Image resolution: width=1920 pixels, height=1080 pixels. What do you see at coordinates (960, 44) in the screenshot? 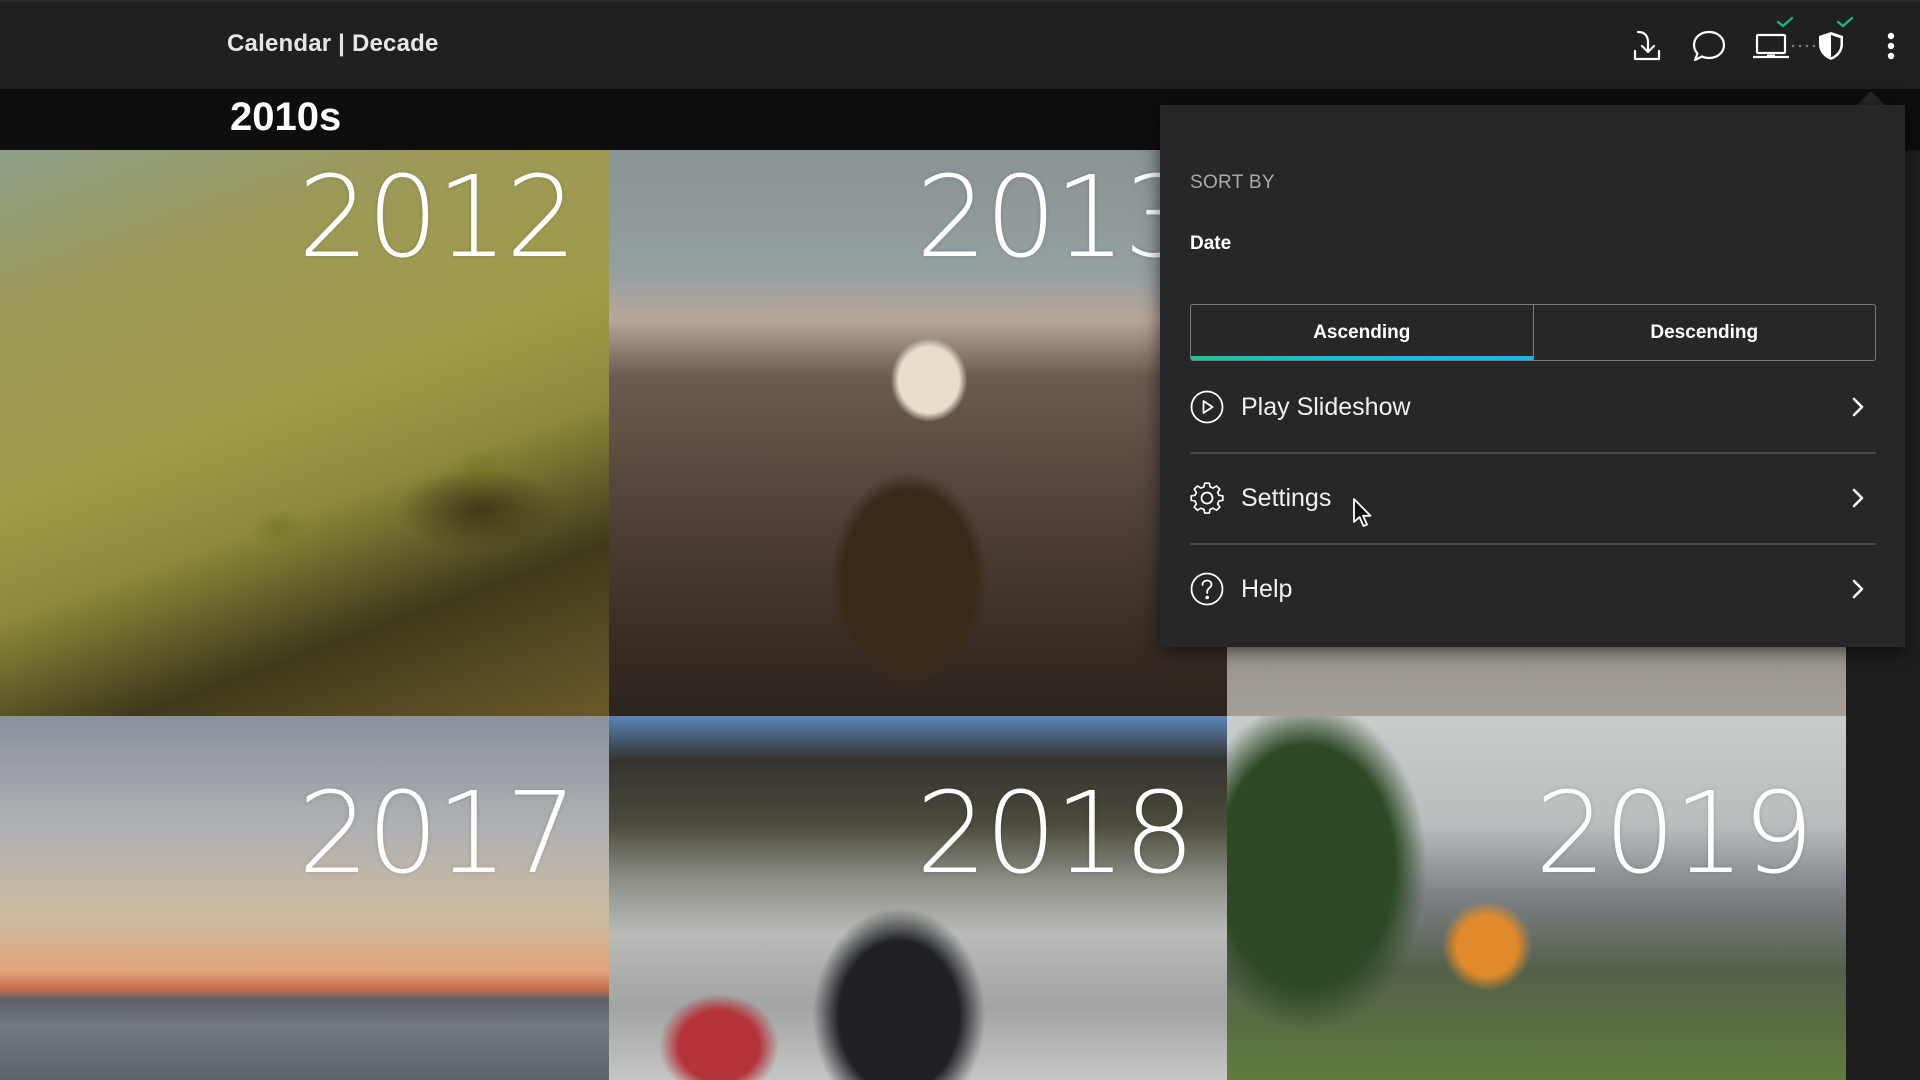
I see `top-bar: Calendar | Decade` at bounding box center [960, 44].